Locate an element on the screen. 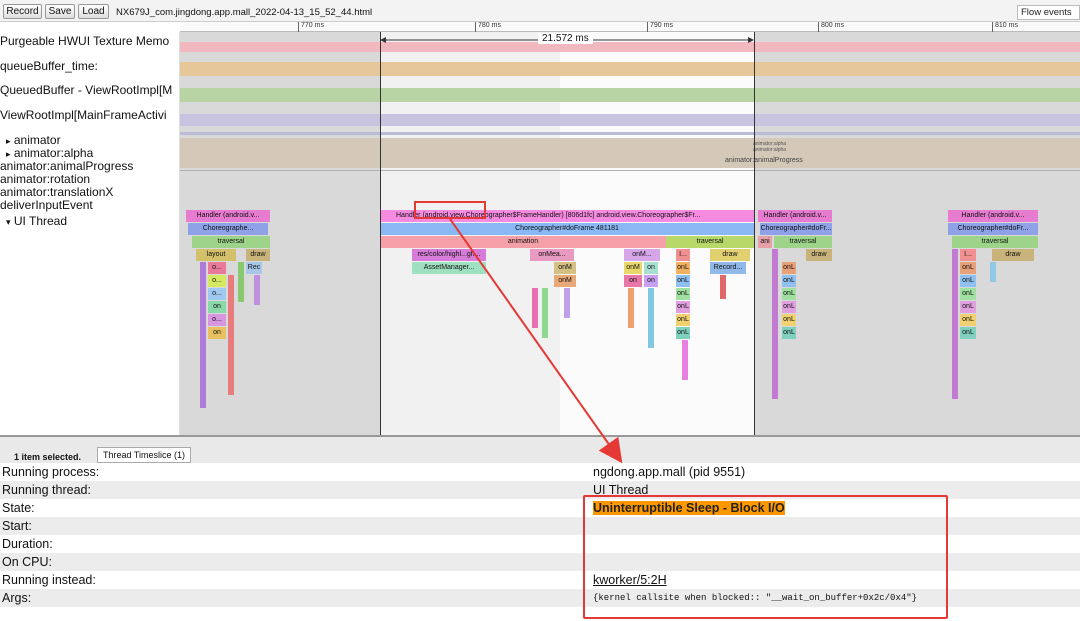 The height and width of the screenshot is (621, 1080). range-start-line is located at coordinates (380, 233).